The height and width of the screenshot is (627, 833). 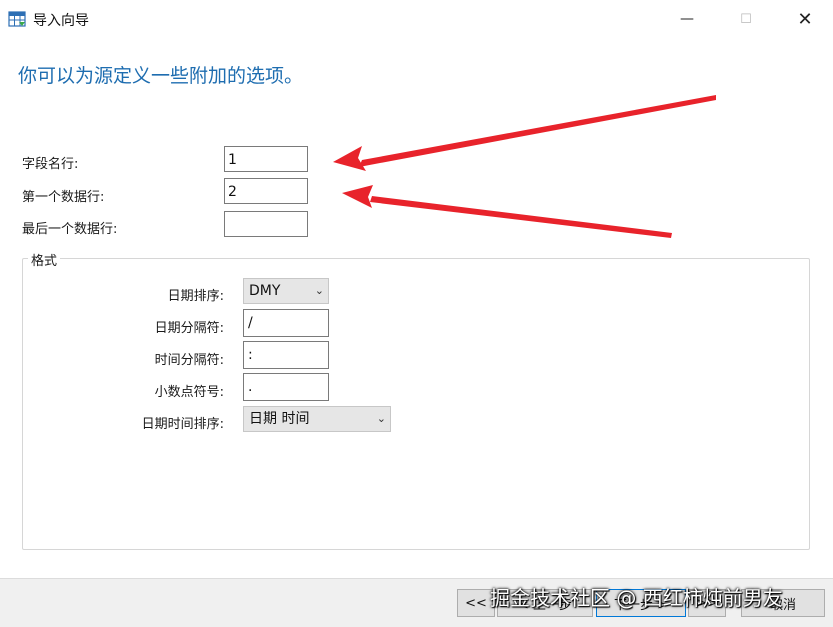 What do you see at coordinates (636, 598) in the screenshot?
I see `watermark-text: 掘金技术社区 @ 西红柿炖前男友` at bounding box center [636, 598].